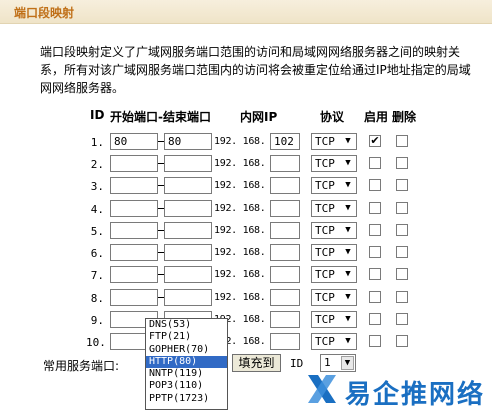 This screenshot has width=492, height=411. Describe the element at coordinates (246, 300) in the screenshot. I see `table-row: 8. 192. 168. 0. TCP ▼` at that location.